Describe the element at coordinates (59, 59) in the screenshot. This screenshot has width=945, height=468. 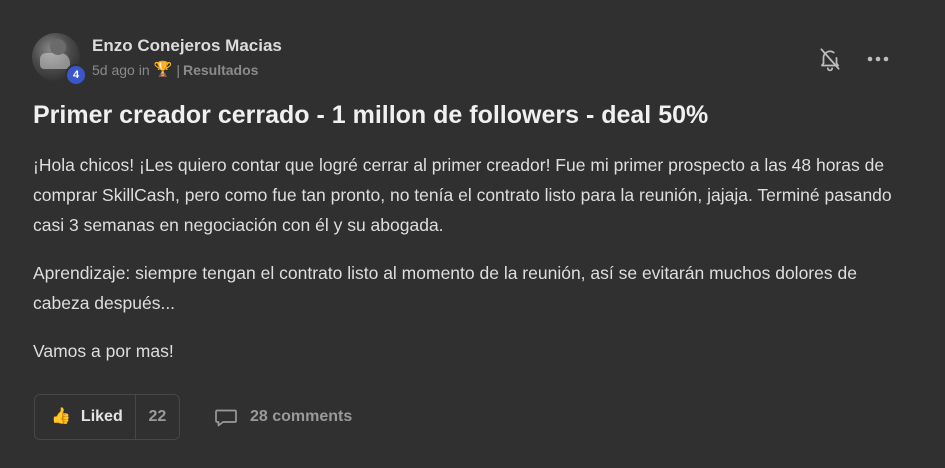
I see `author-avatar-group: 4` at that location.